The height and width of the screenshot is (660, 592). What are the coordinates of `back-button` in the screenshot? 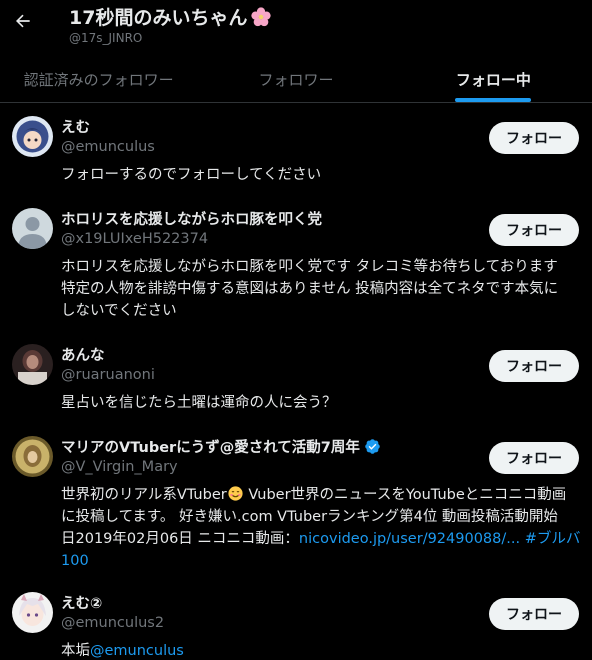 It's located at (23, 21).